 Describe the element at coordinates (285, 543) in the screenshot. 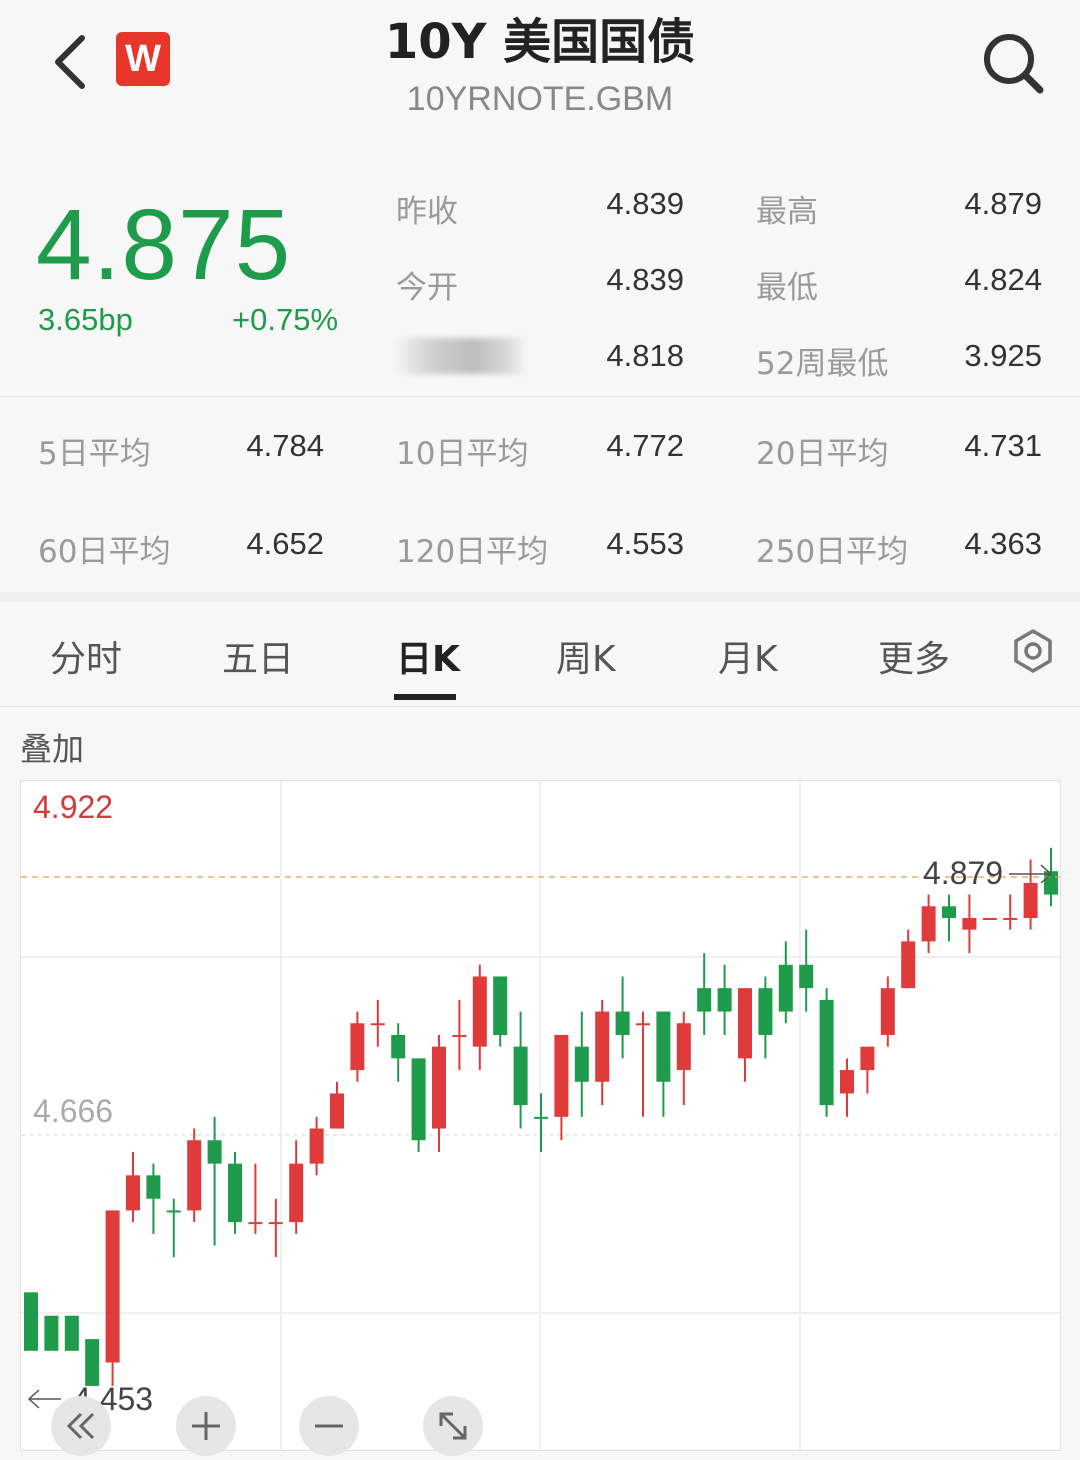

I see `avg-value-60d: 4.652` at that location.